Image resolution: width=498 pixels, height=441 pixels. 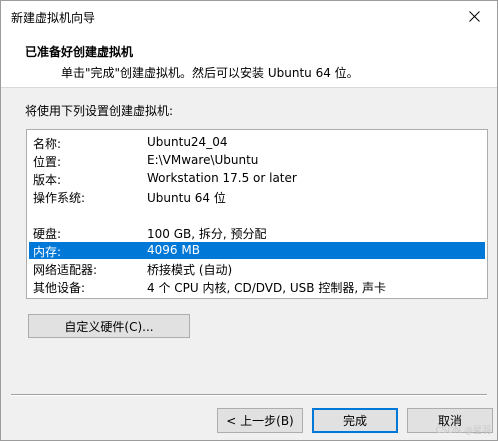 What do you see at coordinates (210, 73) in the screenshot?
I see `header-subtitle: 单击"完成"创建虚拟机。然后可以安装 Ubuntu 64 位。` at bounding box center [210, 73].